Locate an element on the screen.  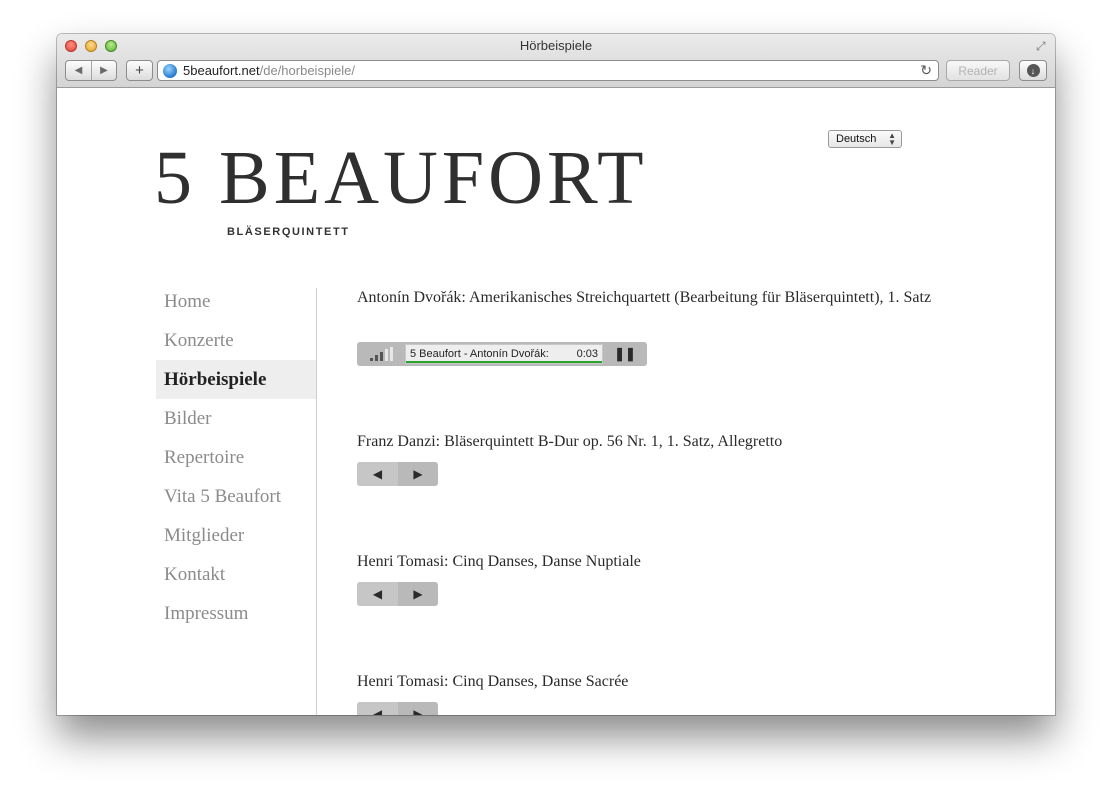
volume-level-icon is located at coordinates (381, 354).